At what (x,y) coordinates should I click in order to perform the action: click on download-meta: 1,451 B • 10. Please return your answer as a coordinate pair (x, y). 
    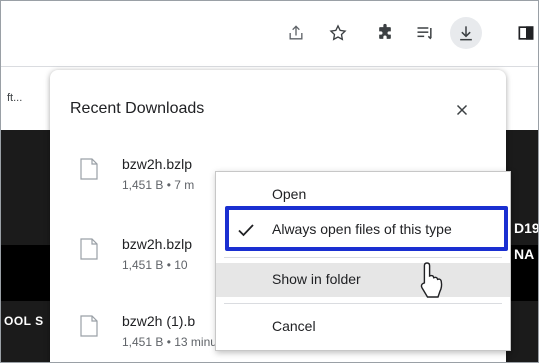
    Looking at the image, I should click on (155, 265).